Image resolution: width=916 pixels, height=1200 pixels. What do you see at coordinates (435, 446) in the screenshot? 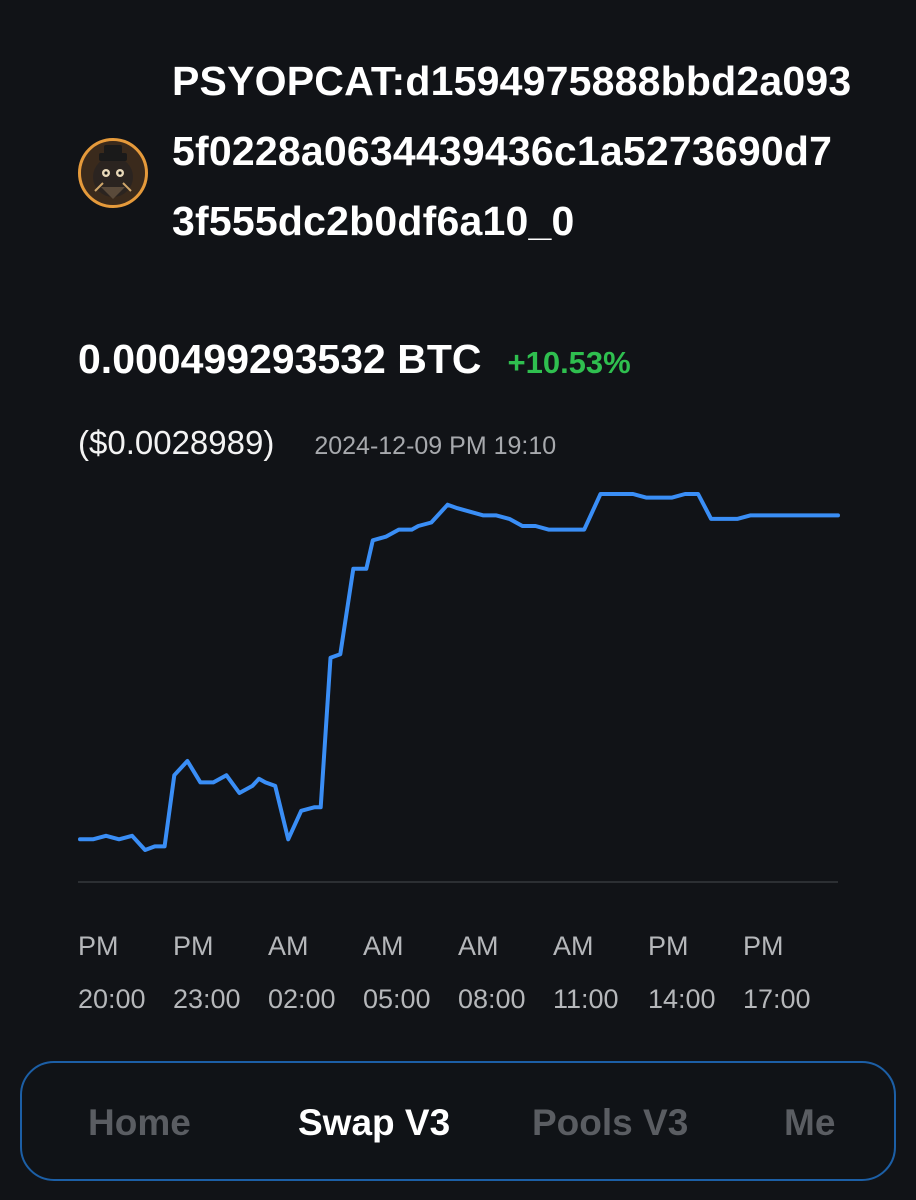
I see `price-timestamp: 2024-12-09 PM 19:10` at bounding box center [435, 446].